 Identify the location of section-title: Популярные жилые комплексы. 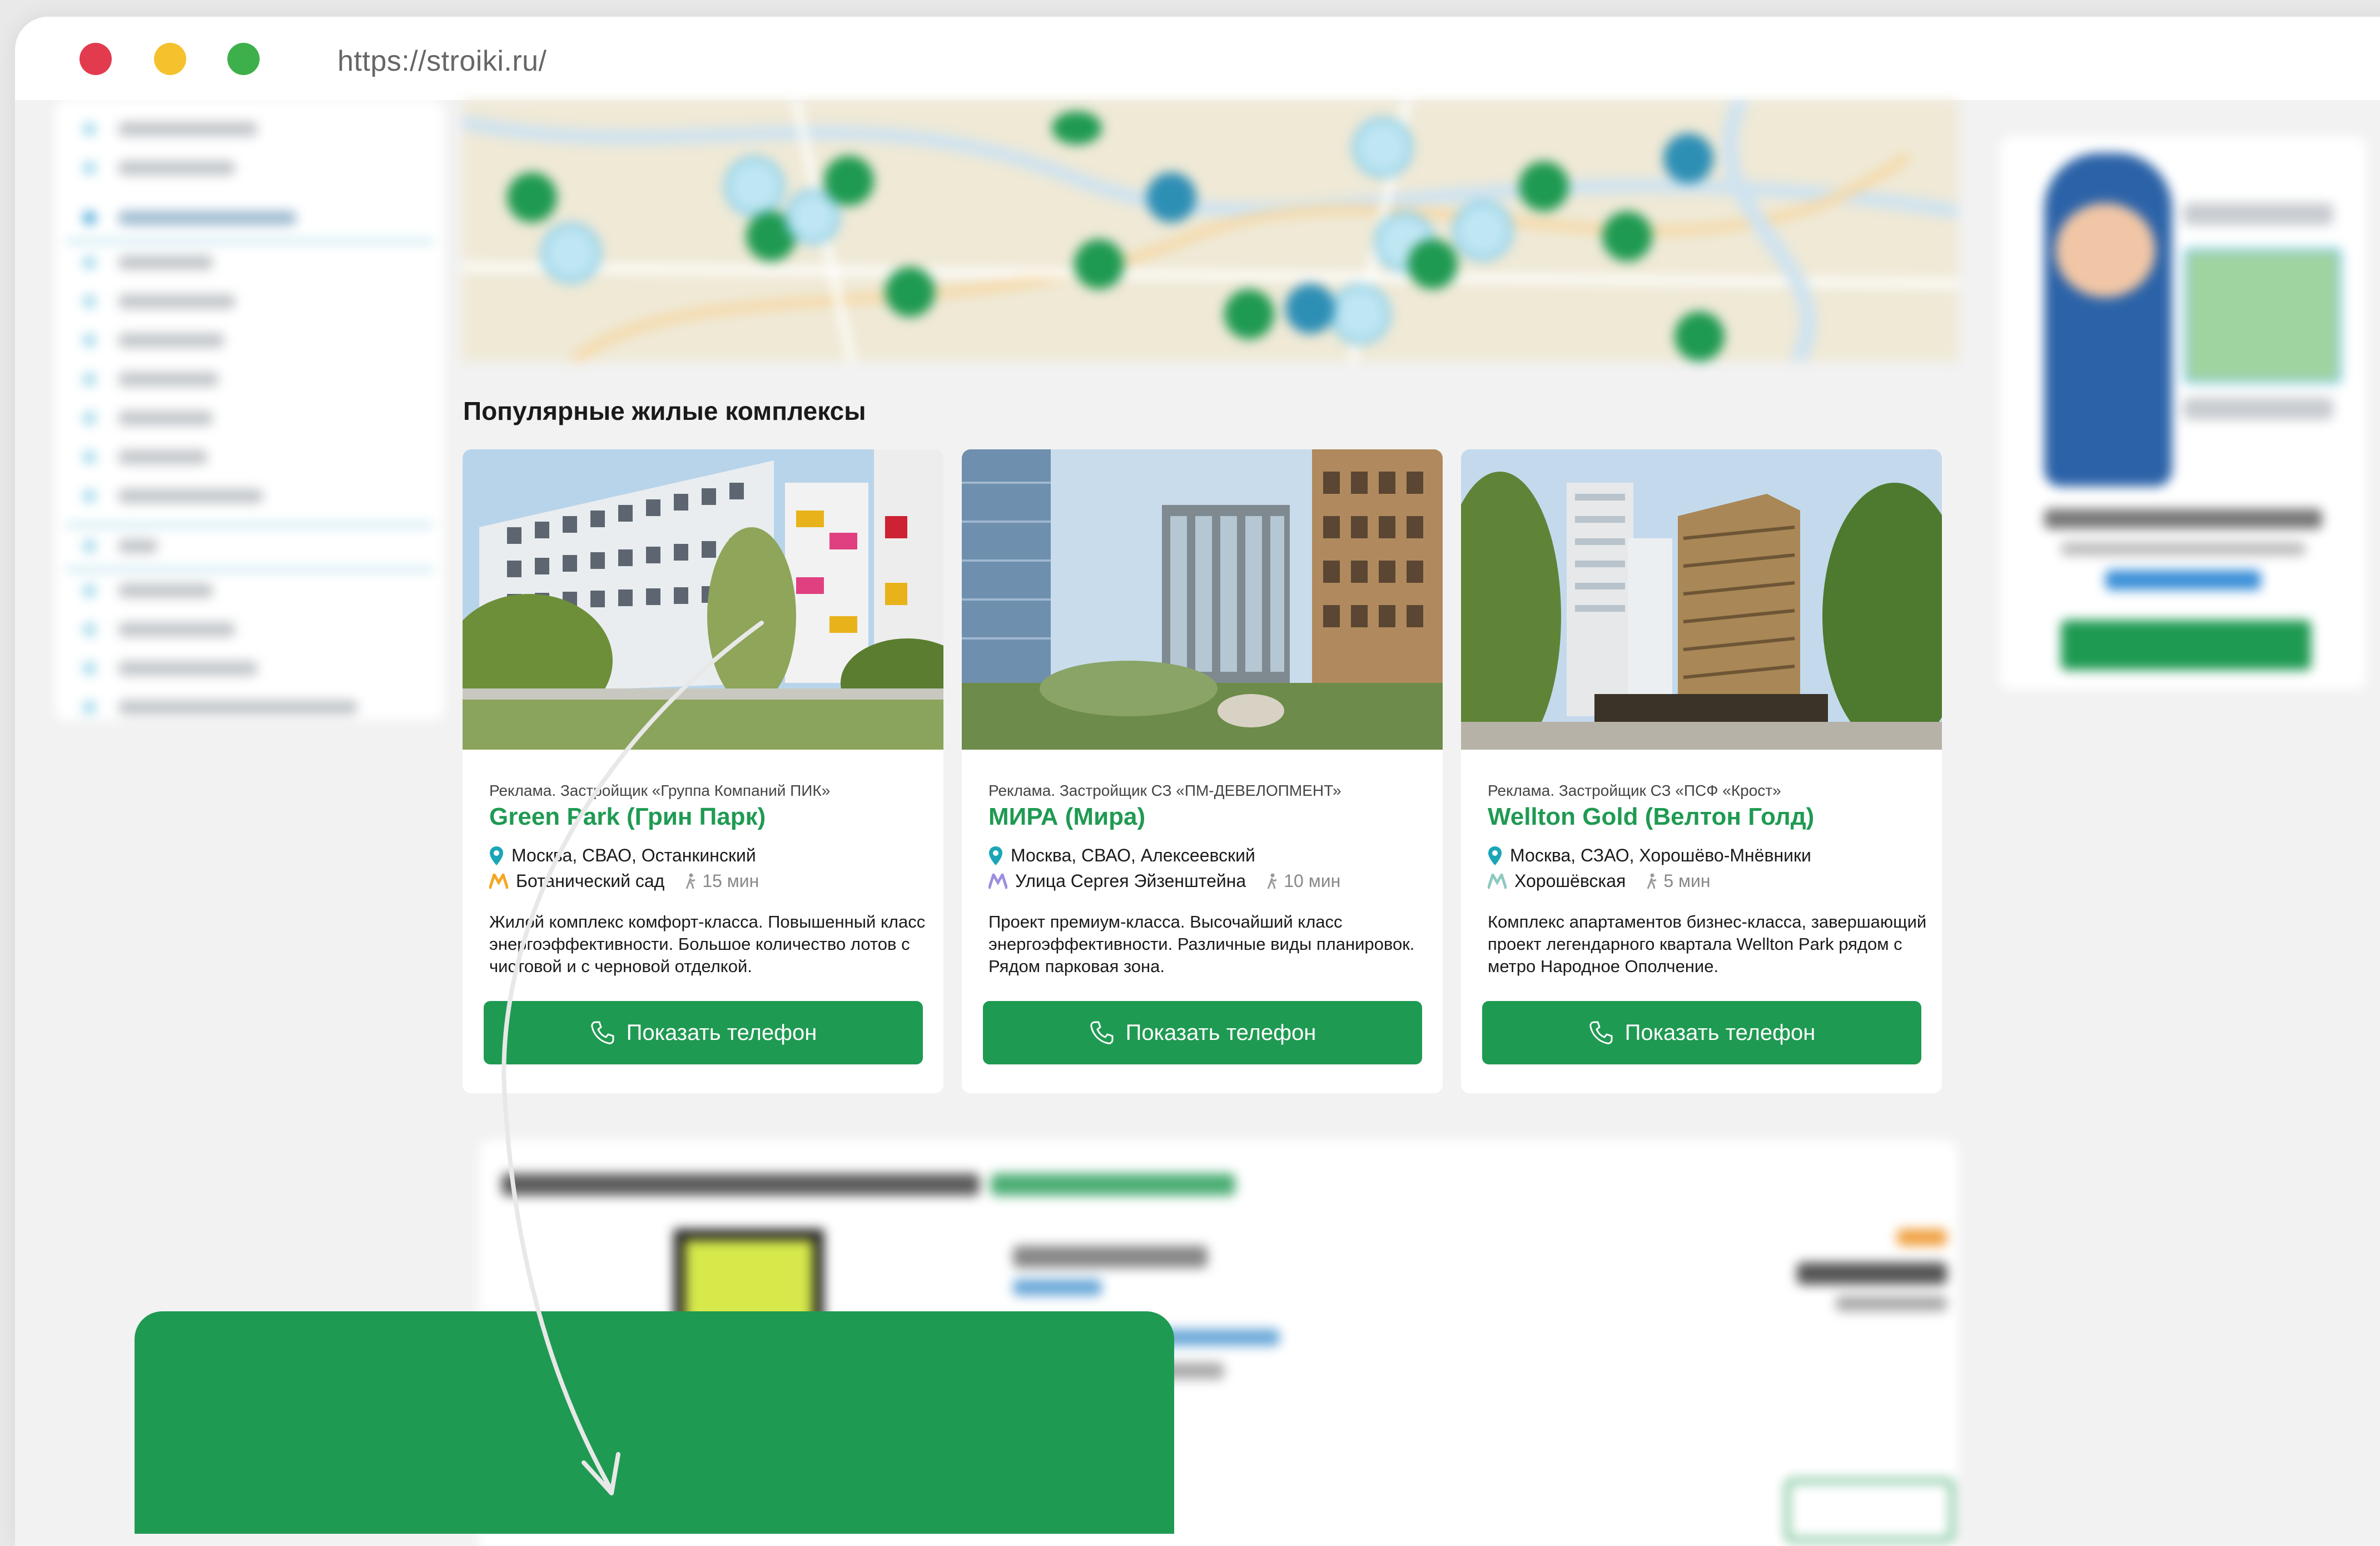
(664, 411).